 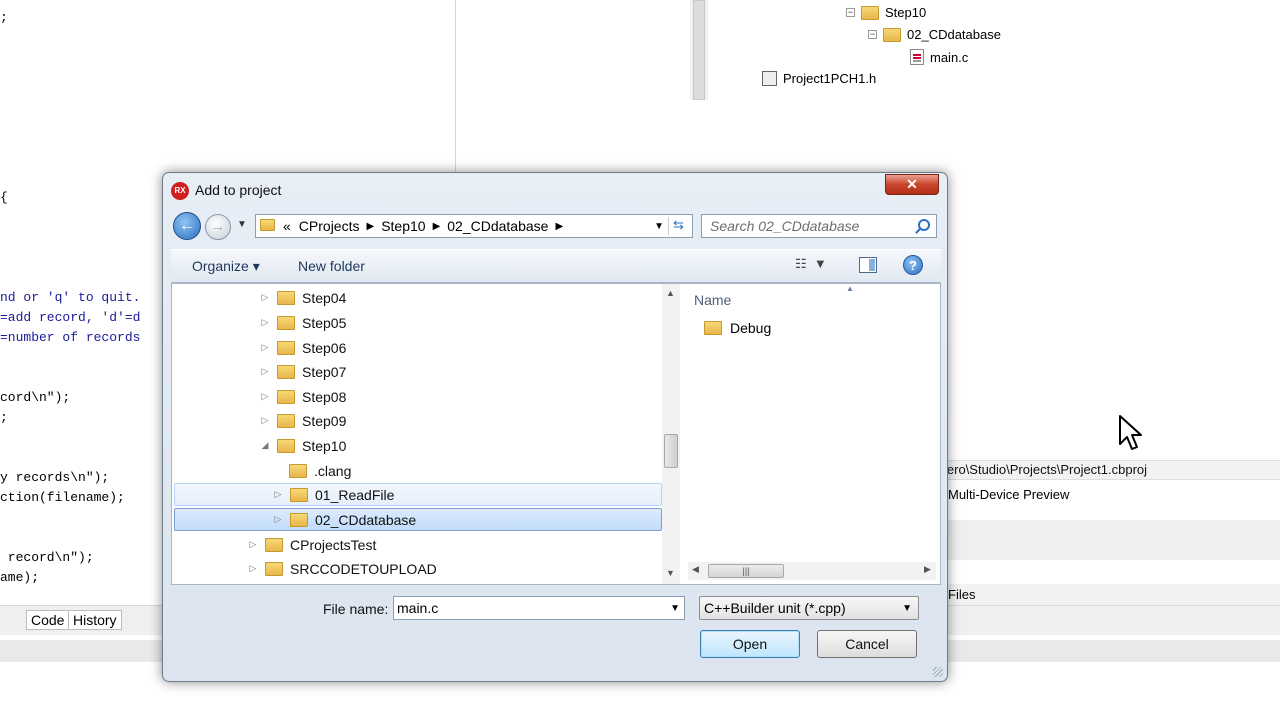 What do you see at coordinates (324, 420) in the screenshot?
I see `nav-item-label: Step09` at bounding box center [324, 420].